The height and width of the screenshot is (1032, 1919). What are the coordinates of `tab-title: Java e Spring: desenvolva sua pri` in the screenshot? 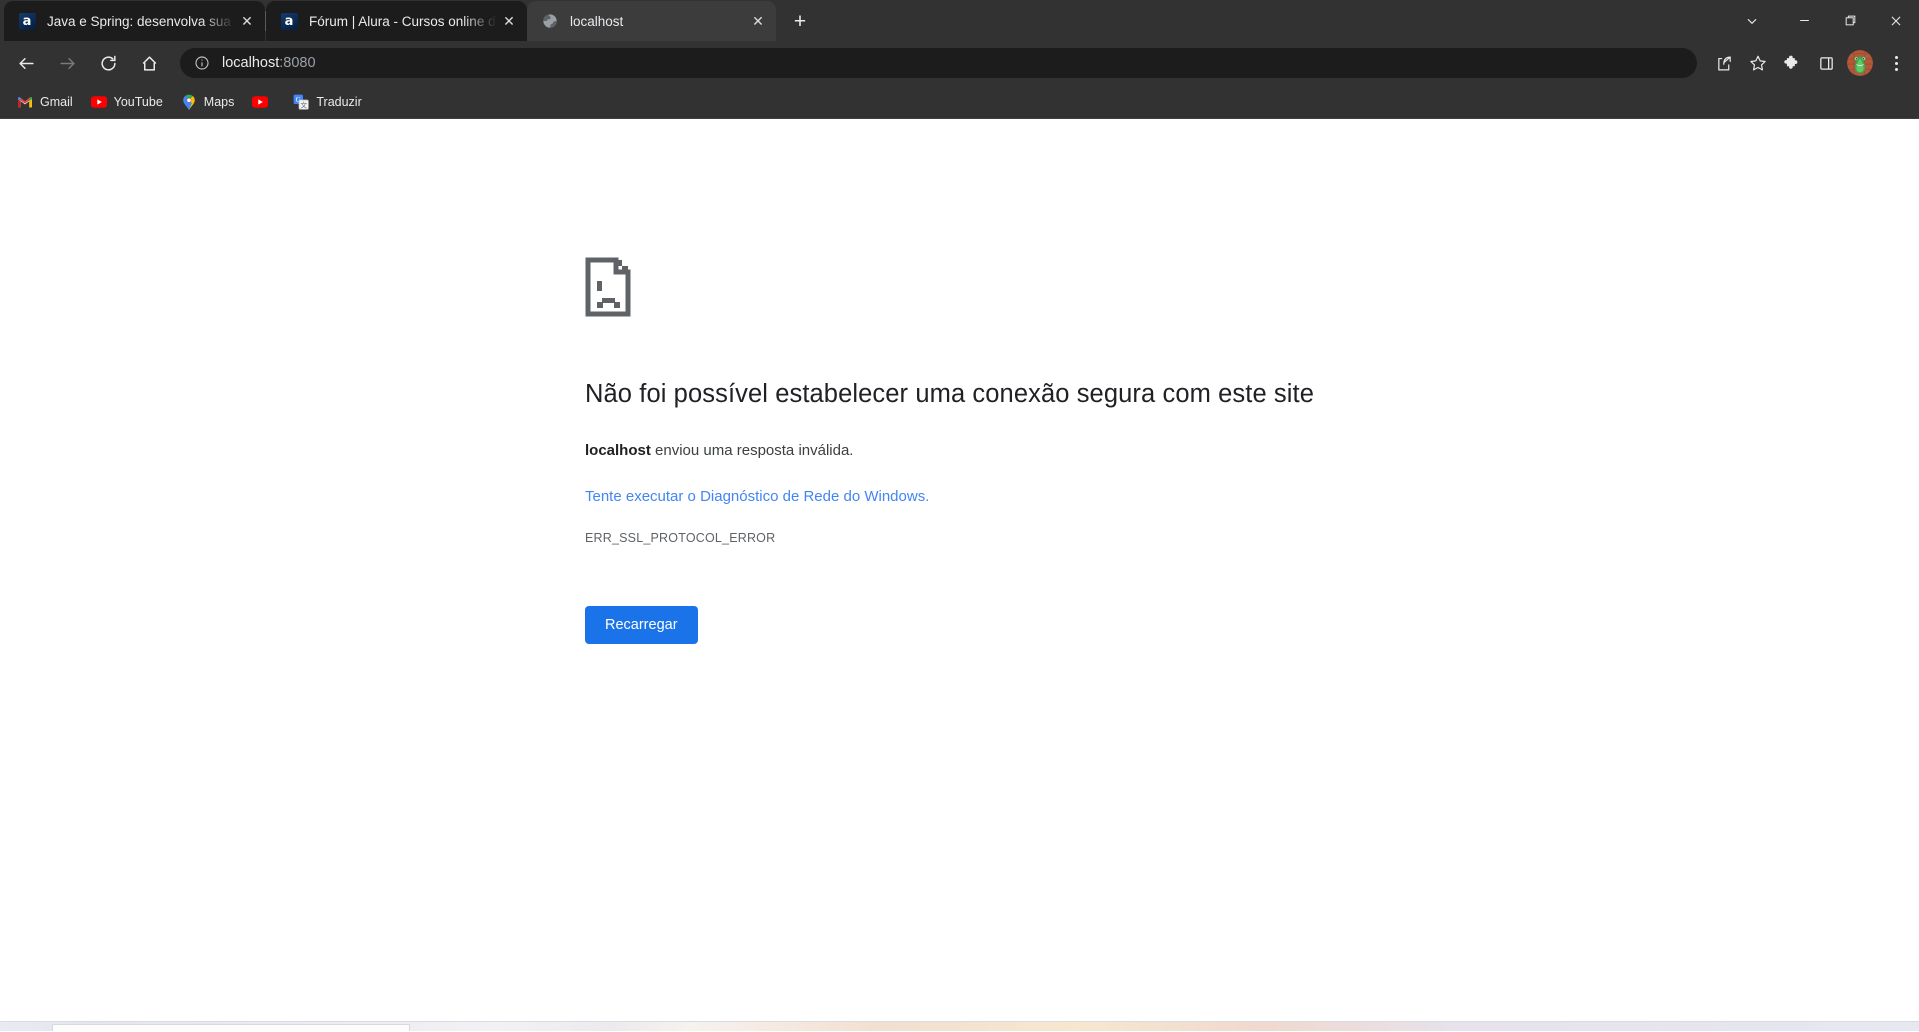 It's located at (141, 21).